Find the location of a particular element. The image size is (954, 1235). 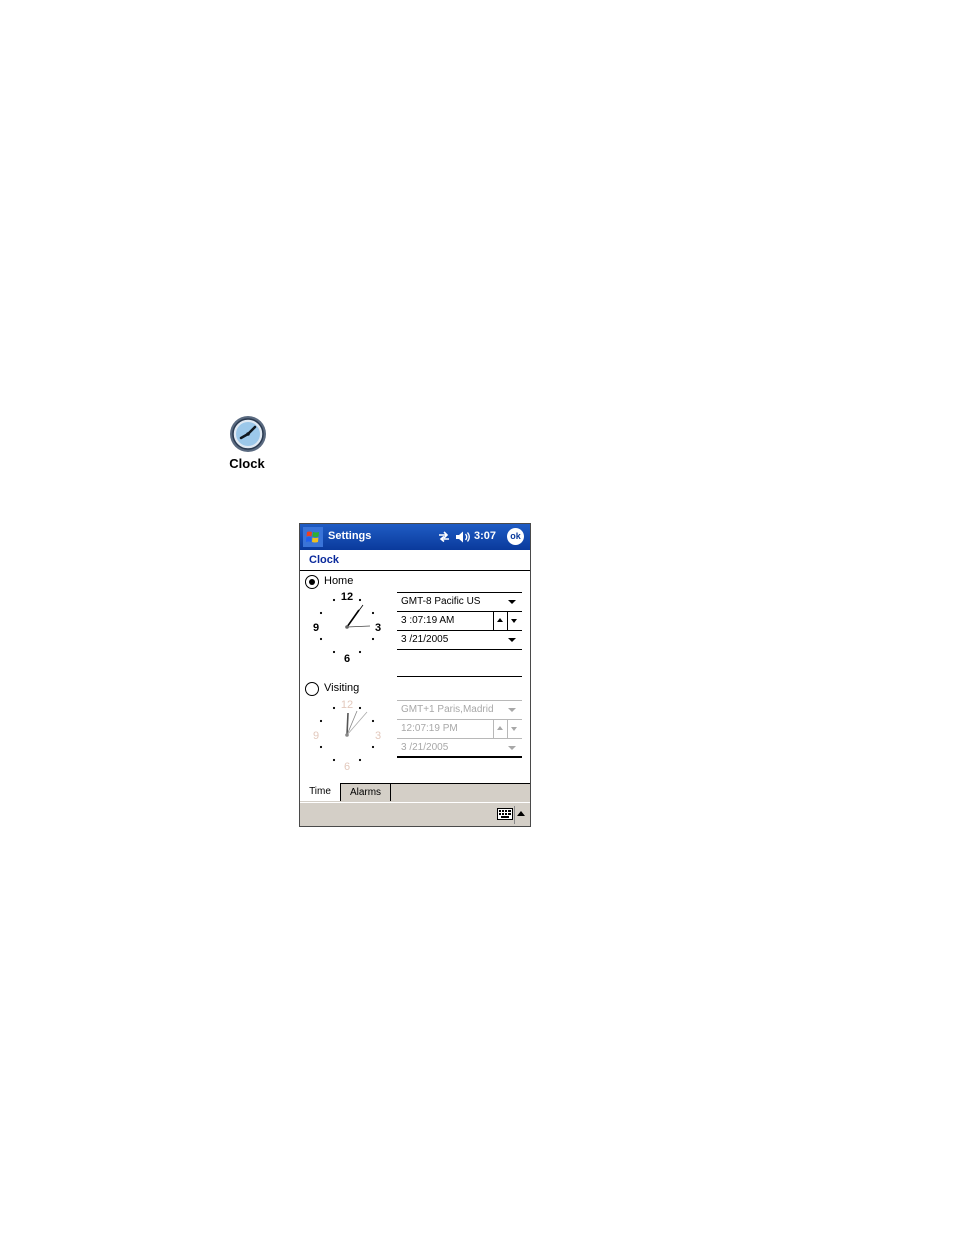

keyboard-icon is located at coordinates (505, 814).